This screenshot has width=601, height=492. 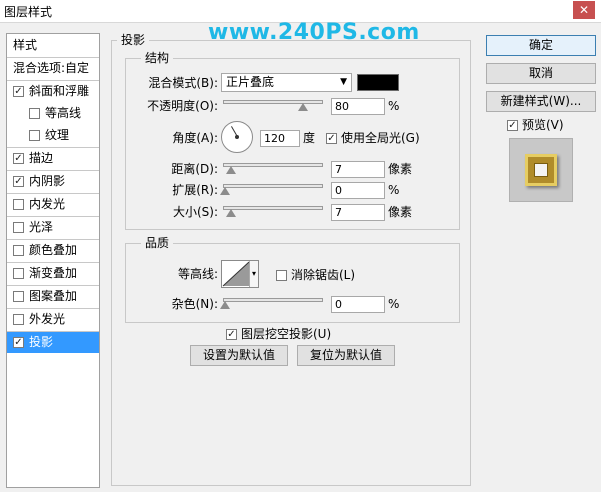 I want to click on distance-slider, so click(x=273, y=167).